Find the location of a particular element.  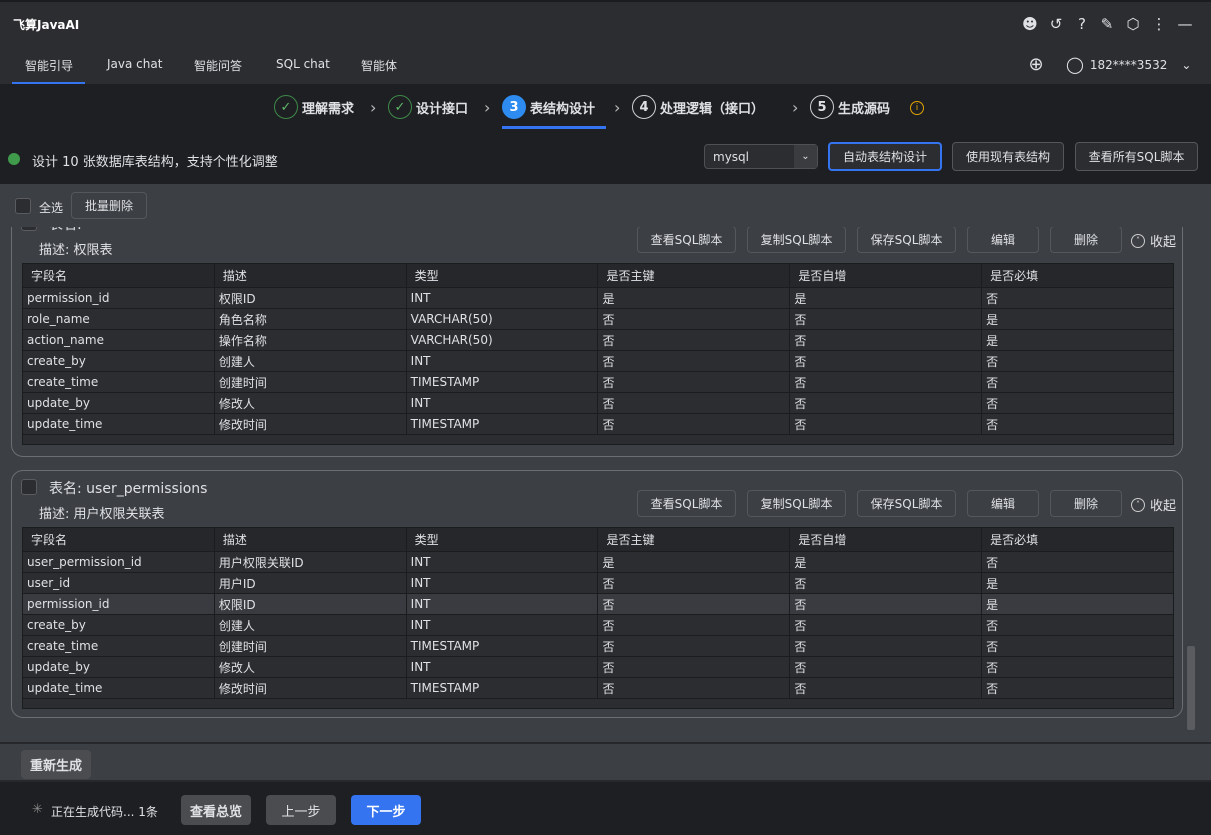

step-4: 4 处理逻辑（接口） is located at coordinates (698, 107).